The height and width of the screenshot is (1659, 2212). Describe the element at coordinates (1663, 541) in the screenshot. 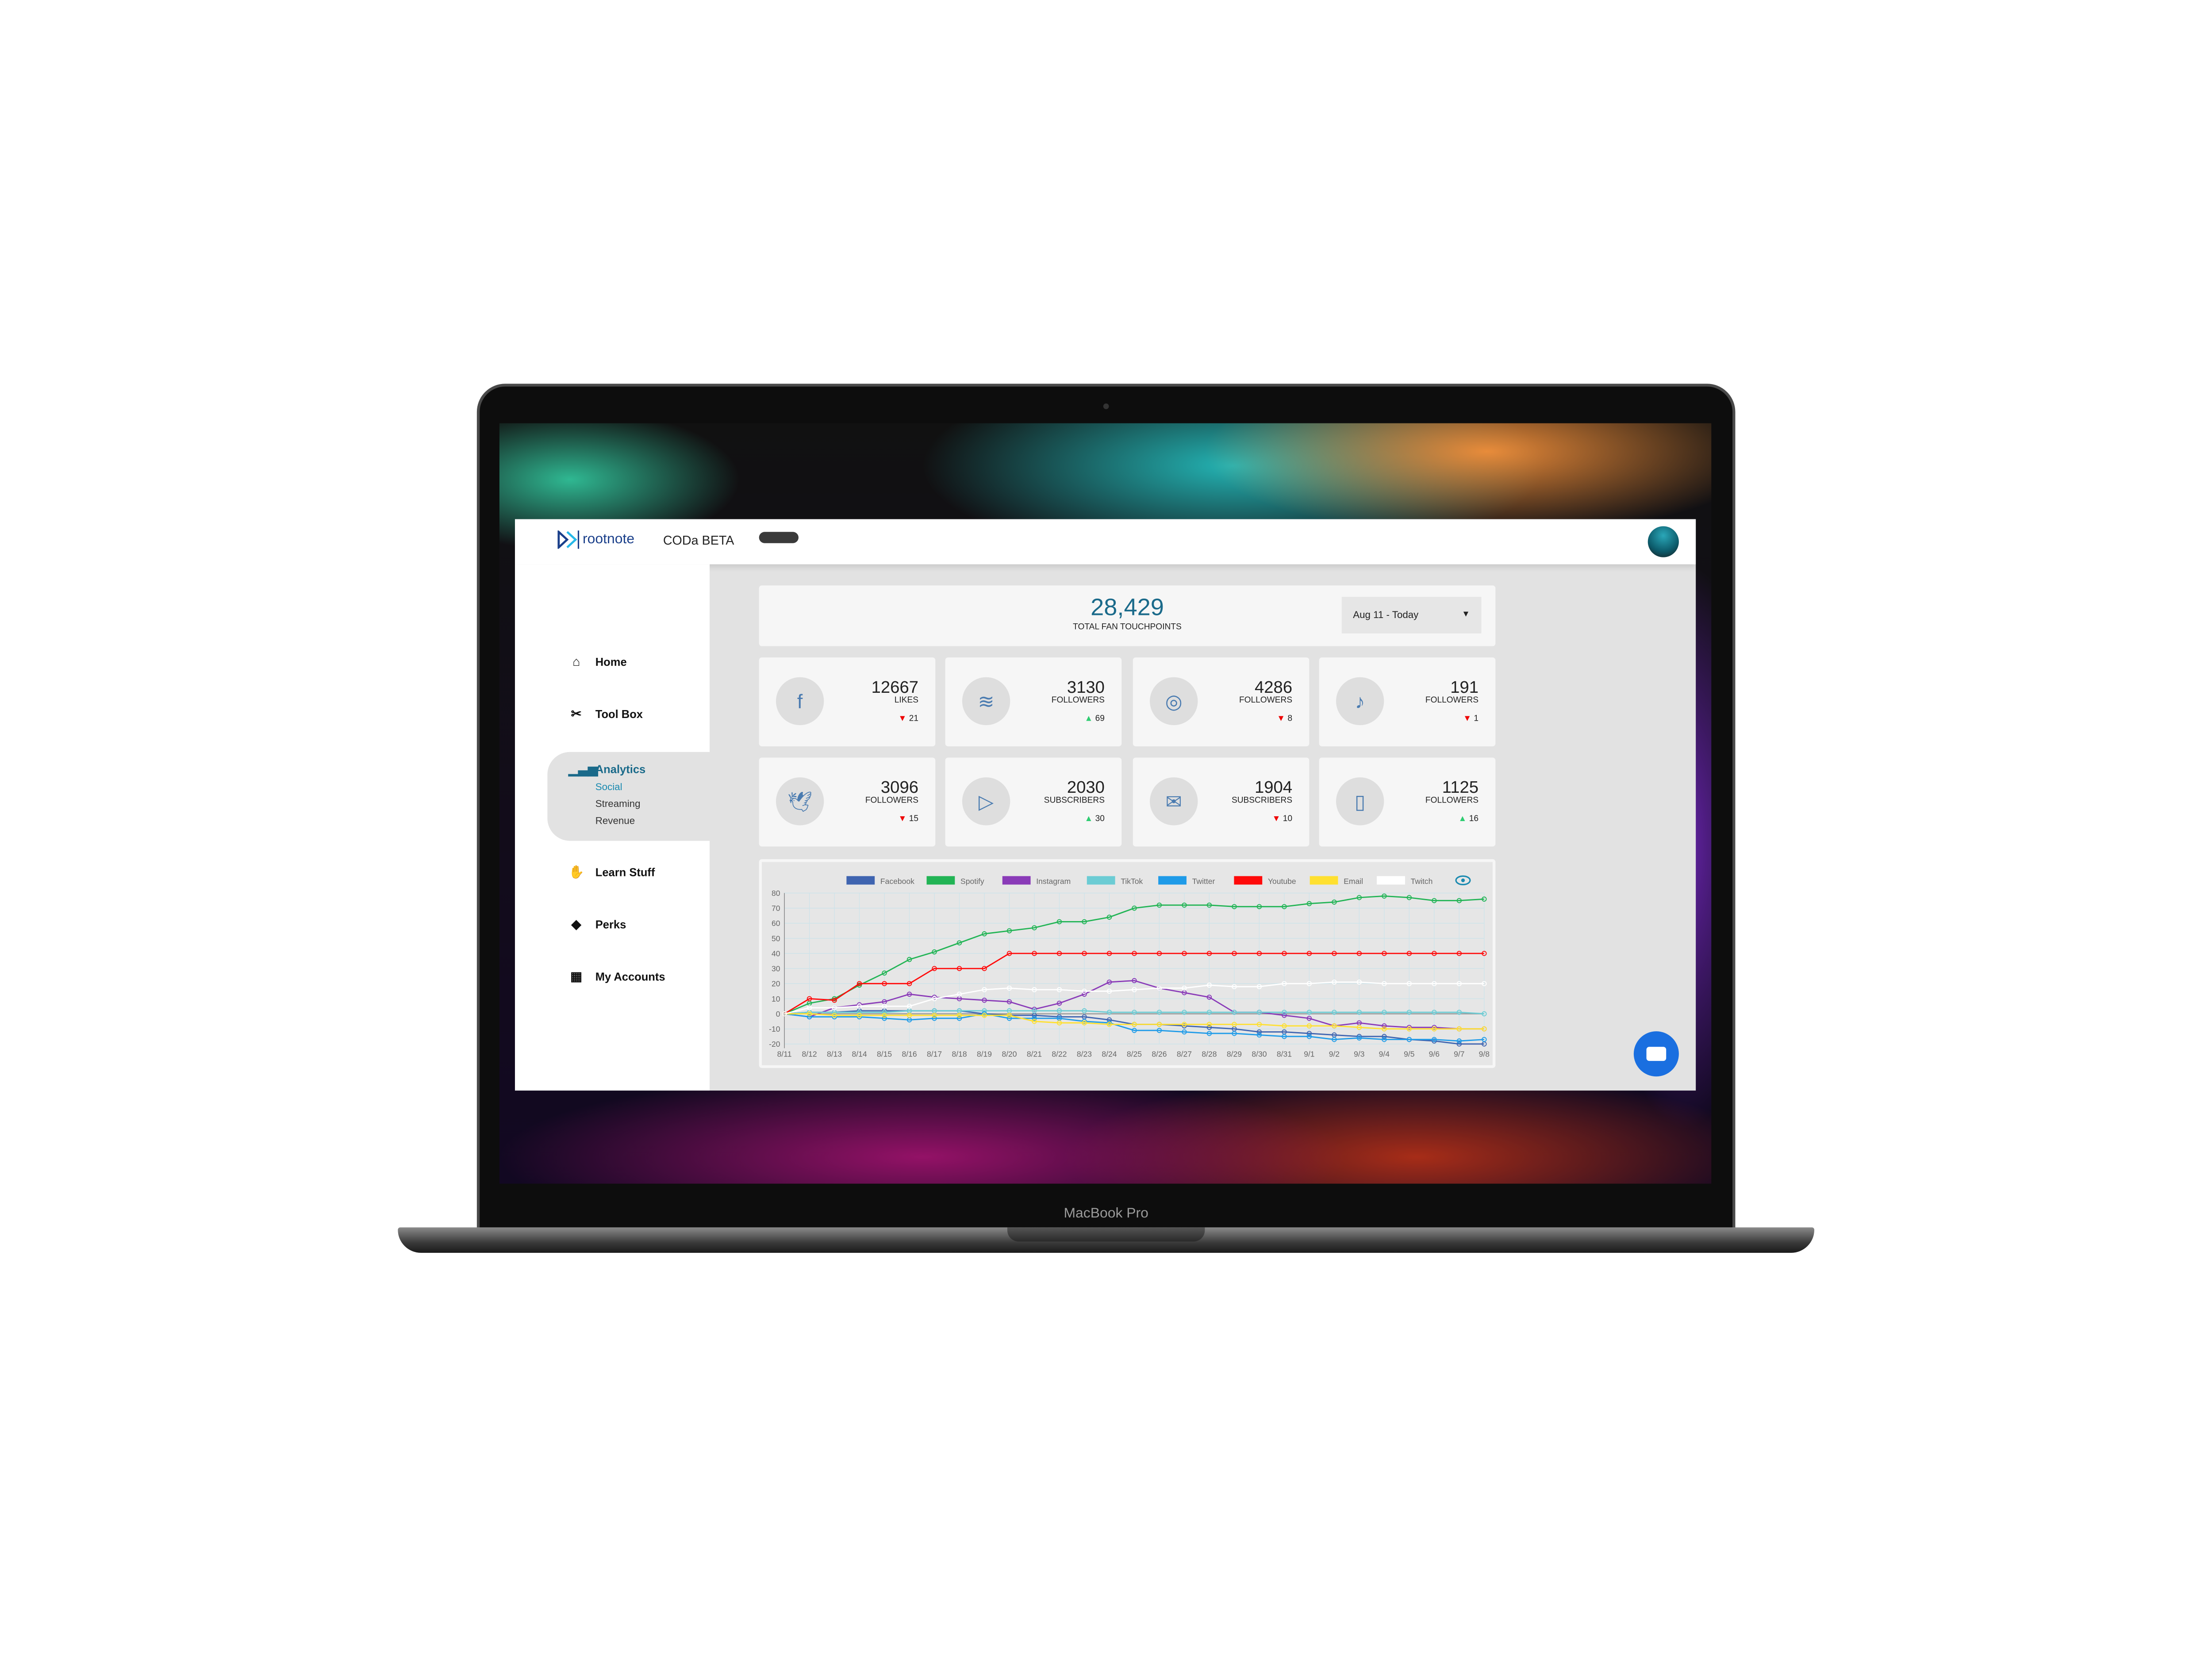

I see `avatar` at that location.